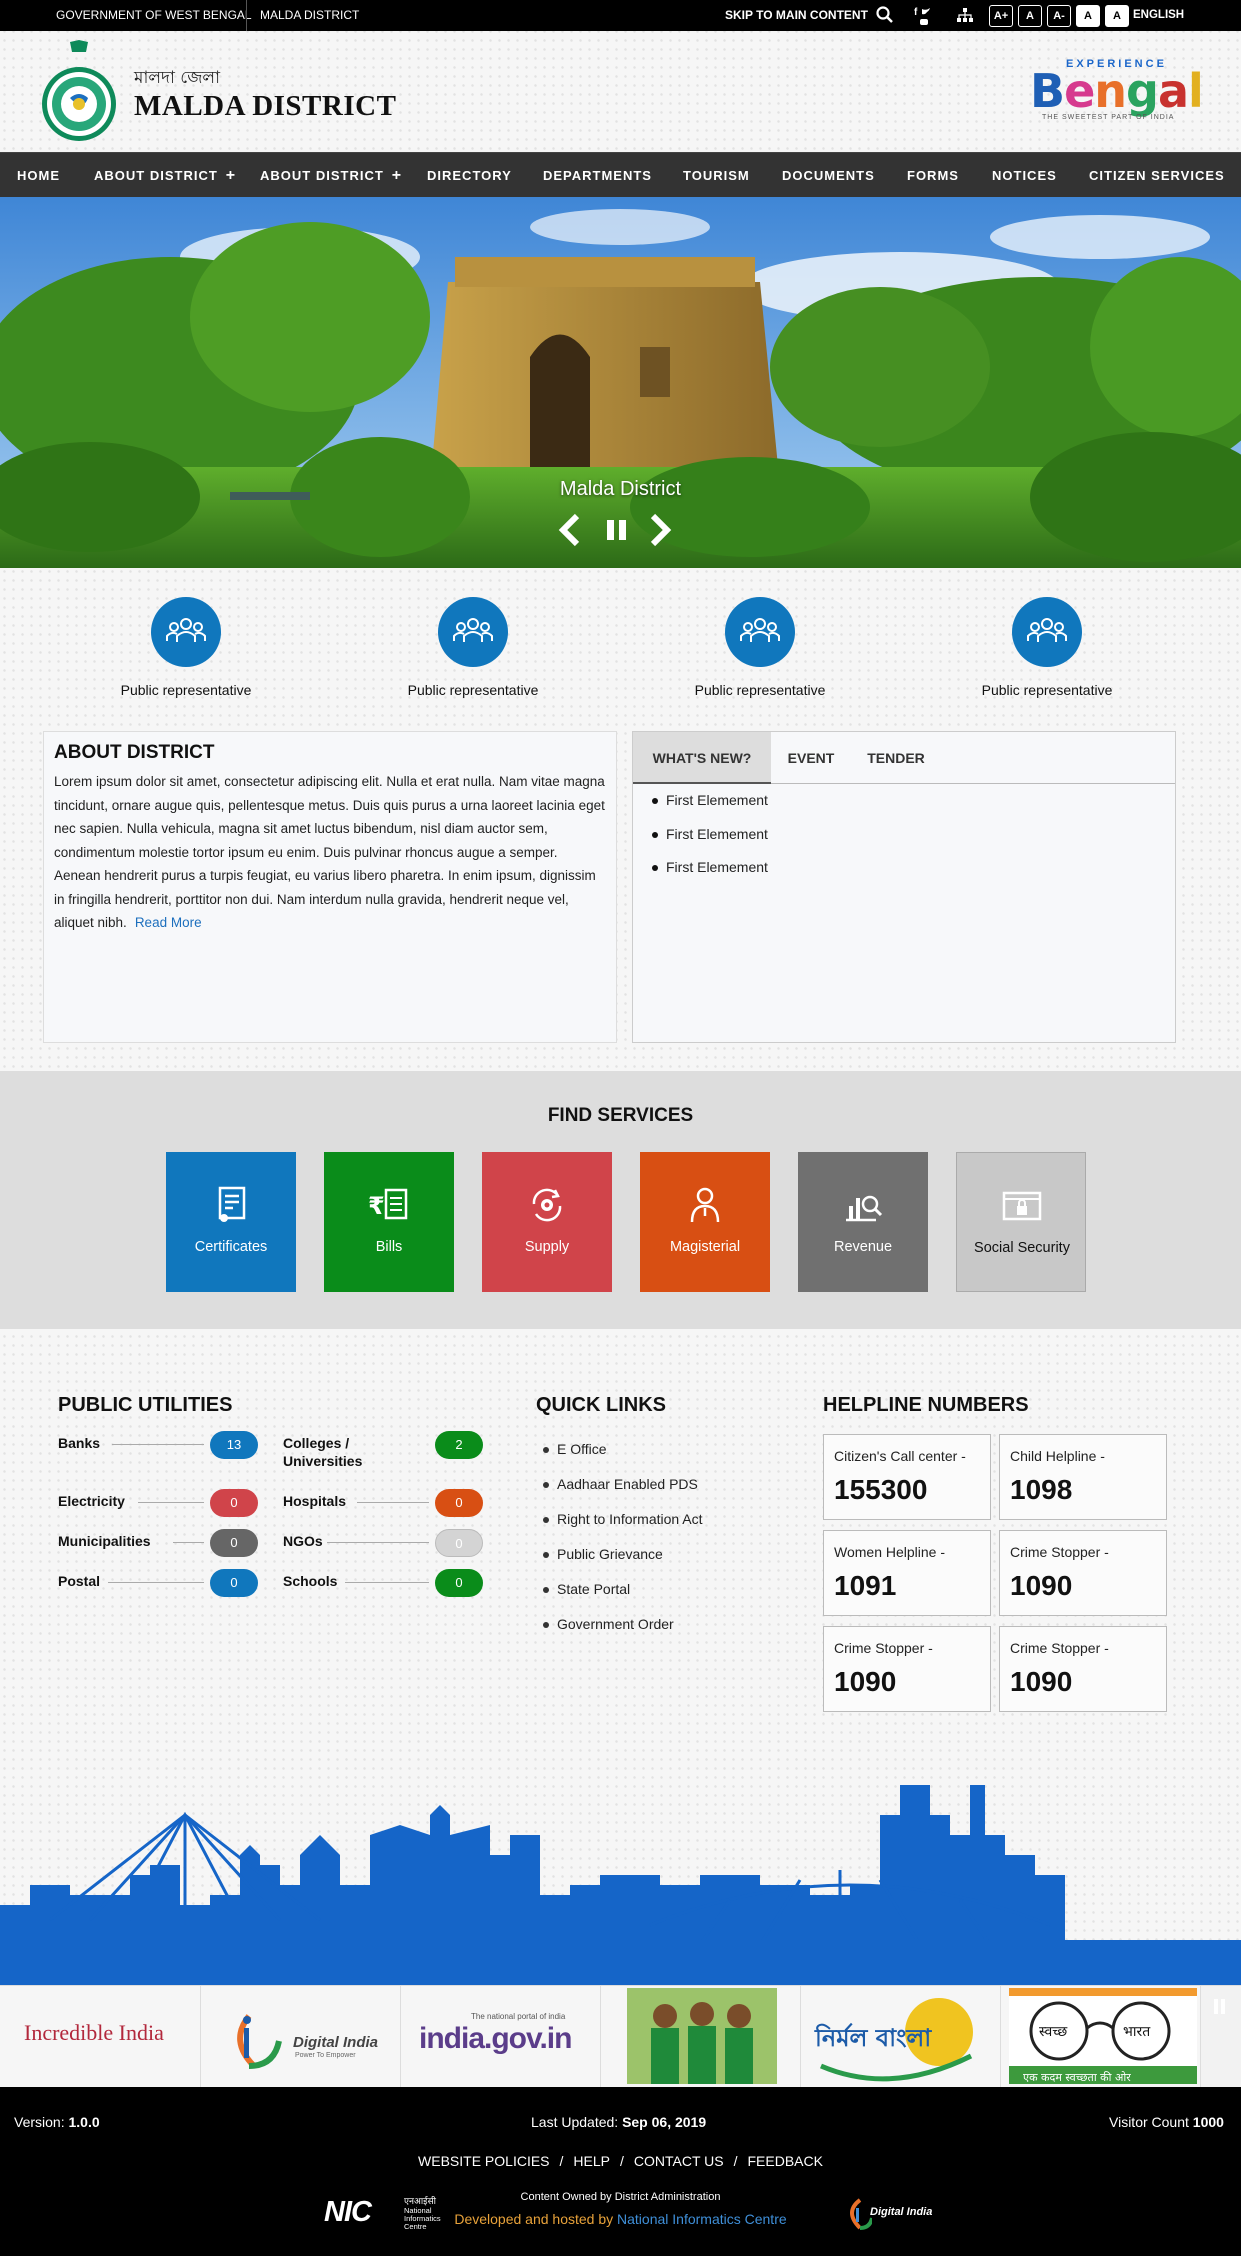  I want to click on nav-citizen-services: CITIZEN SERVICES, so click(1157, 175).